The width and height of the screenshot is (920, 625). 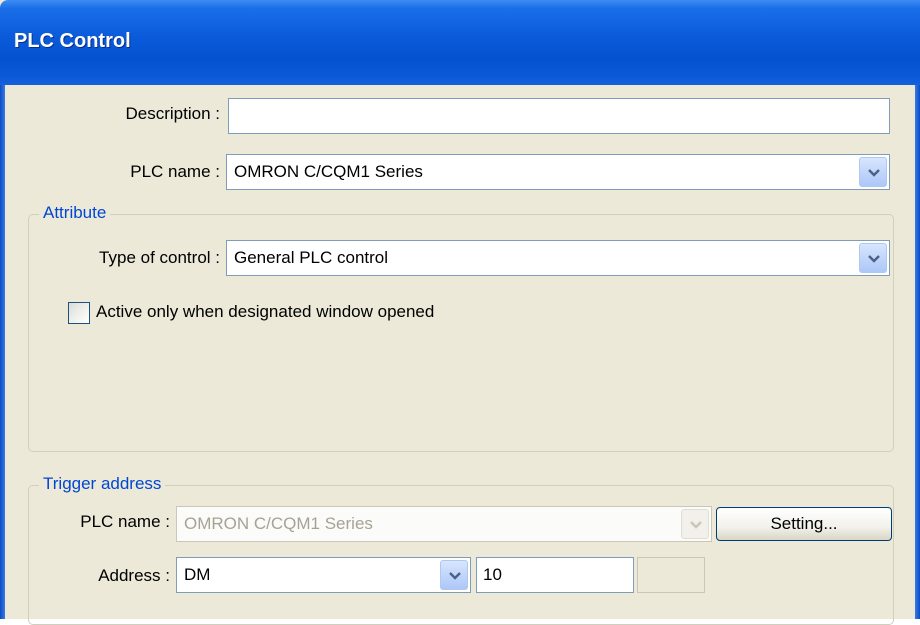 What do you see at coordinates (278, 523) in the screenshot?
I see `trigger-plc-name-value: OMRON C/CQM1 Series` at bounding box center [278, 523].